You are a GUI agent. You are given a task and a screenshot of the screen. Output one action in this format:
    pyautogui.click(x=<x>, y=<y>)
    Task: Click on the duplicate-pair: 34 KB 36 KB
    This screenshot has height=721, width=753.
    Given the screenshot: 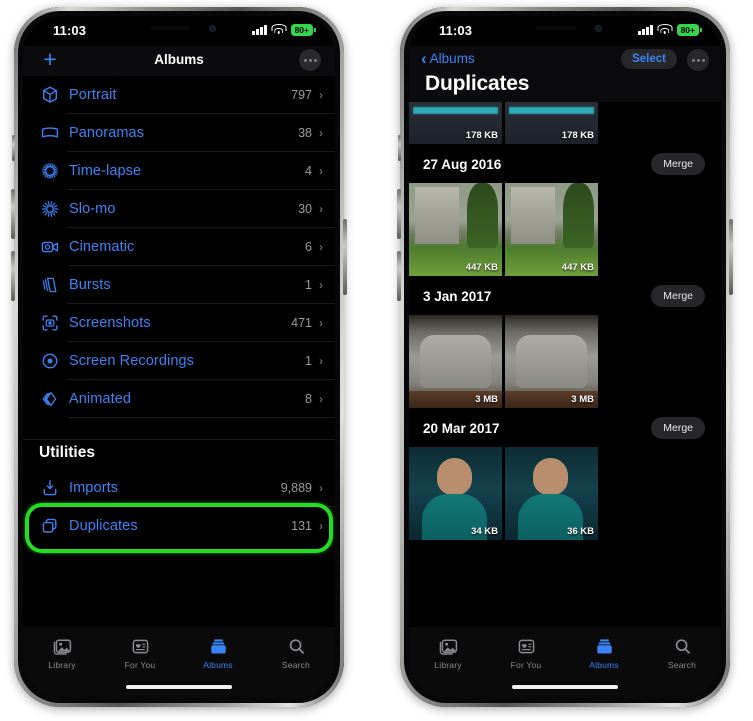 What is the action you would take?
    pyautogui.click(x=565, y=493)
    